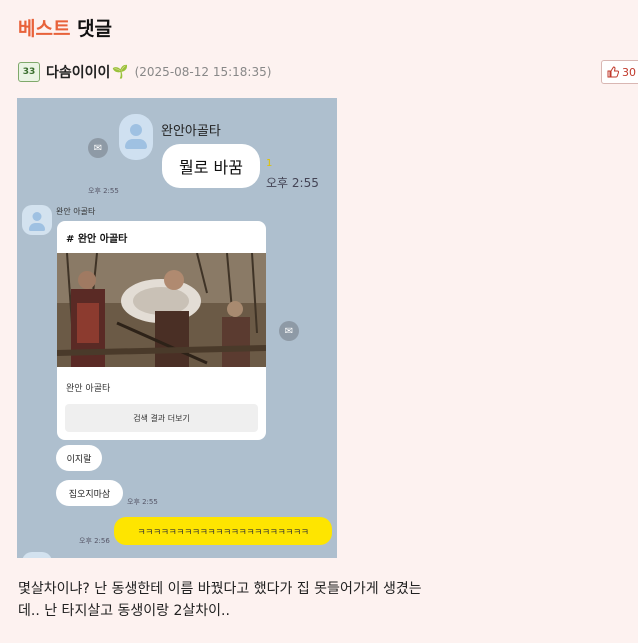  Describe the element at coordinates (124, 611) in the screenshot. I see `comment-body-line: 데.. 난 타지살고 동생이랑 2살차이..` at that location.